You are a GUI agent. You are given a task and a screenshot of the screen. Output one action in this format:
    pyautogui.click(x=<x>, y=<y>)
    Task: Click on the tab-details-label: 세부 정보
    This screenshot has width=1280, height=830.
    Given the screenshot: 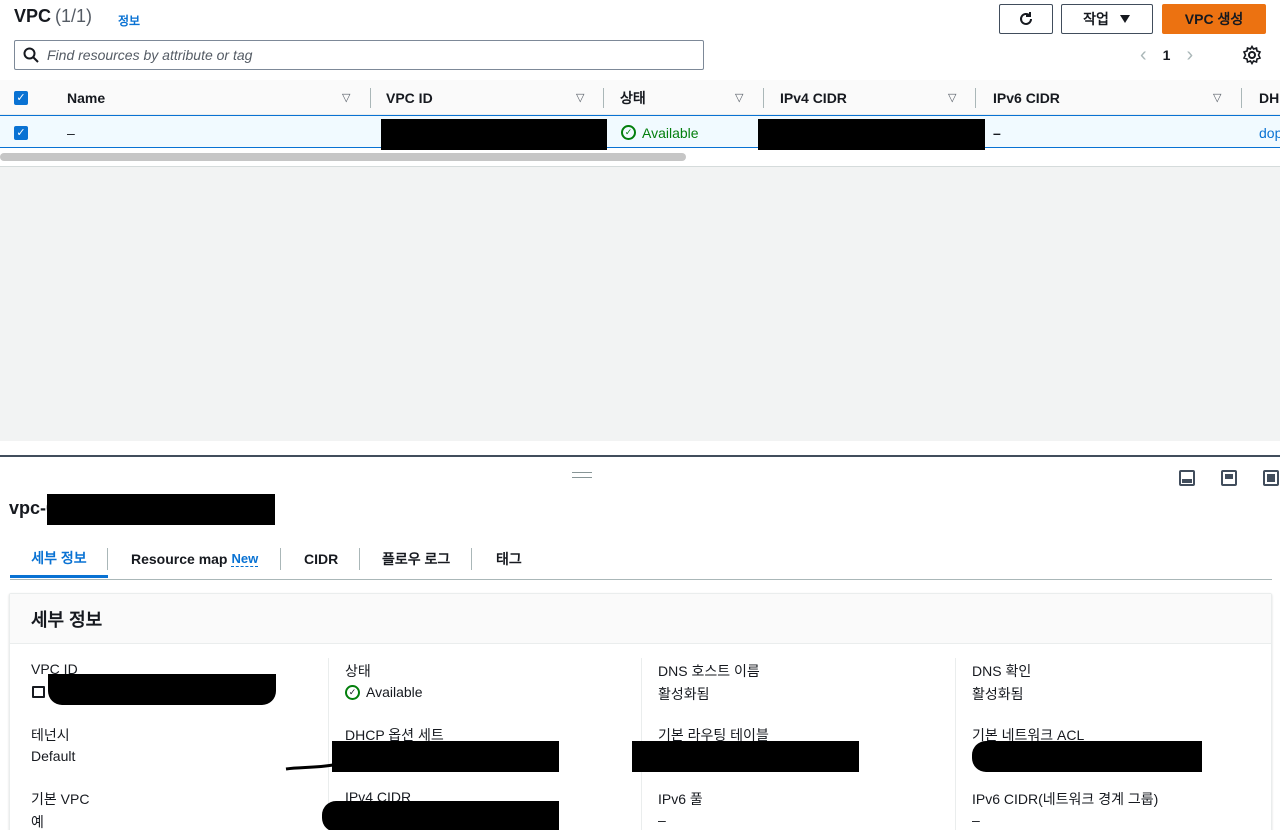 What is the action you would take?
    pyautogui.click(x=59, y=557)
    